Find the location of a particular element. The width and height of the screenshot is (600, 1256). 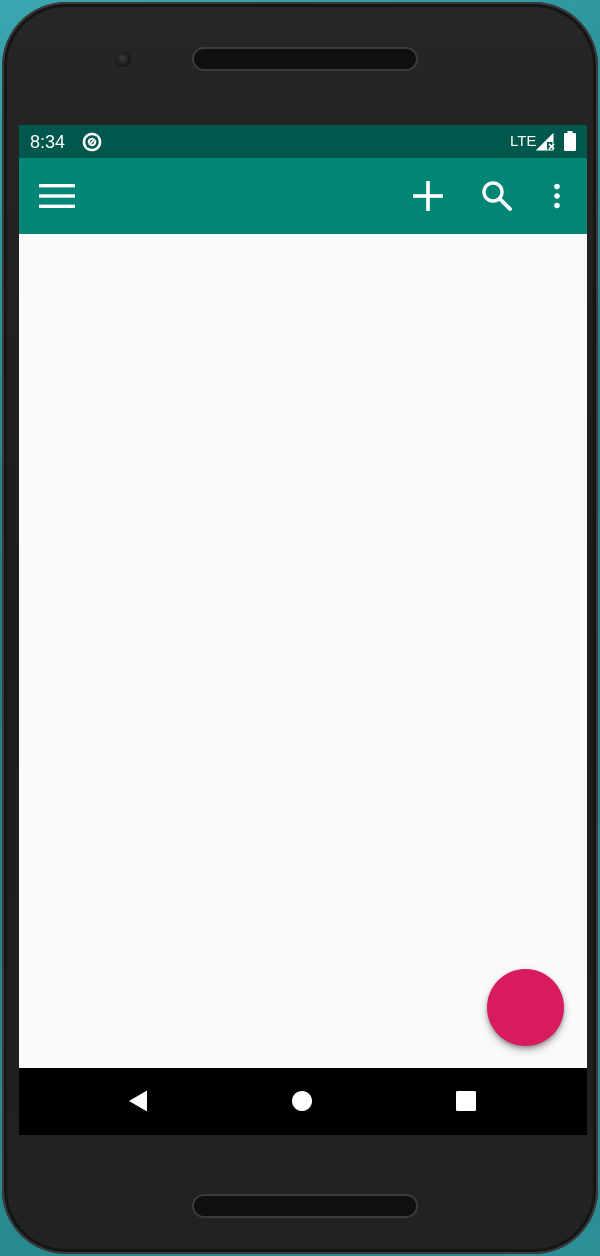

status-time: 8:34 is located at coordinates (48, 142).